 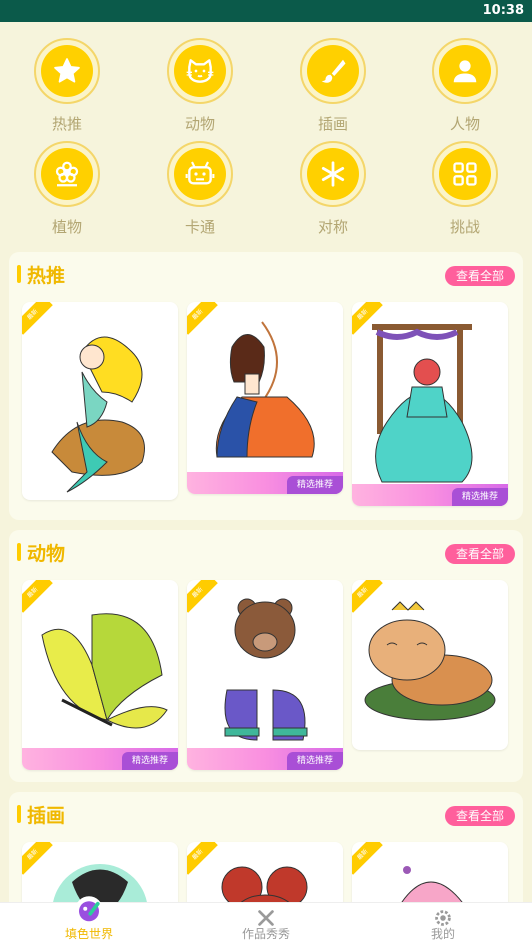 What do you see at coordinates (265, 934) in the screenshot?
I see `tab-label: 作品秀秀` at bounding box center [265, 934].